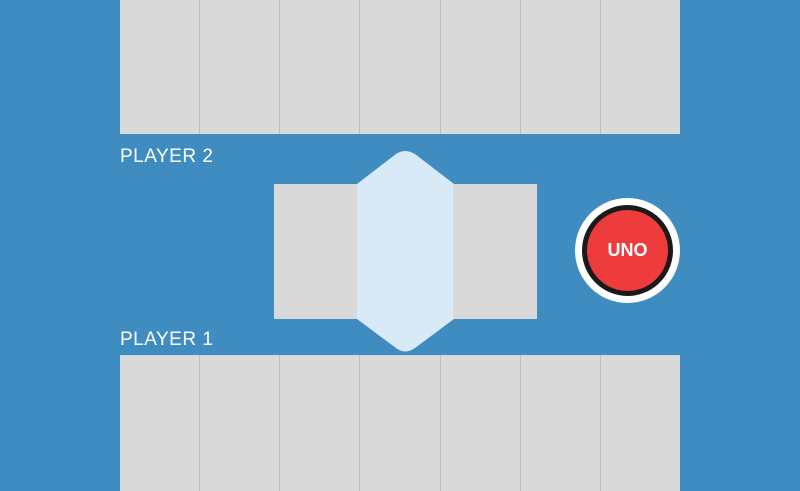 This screenshot has height=491, width=800. I want to click on player2-label: PLAYER 2, so click(167, 156).